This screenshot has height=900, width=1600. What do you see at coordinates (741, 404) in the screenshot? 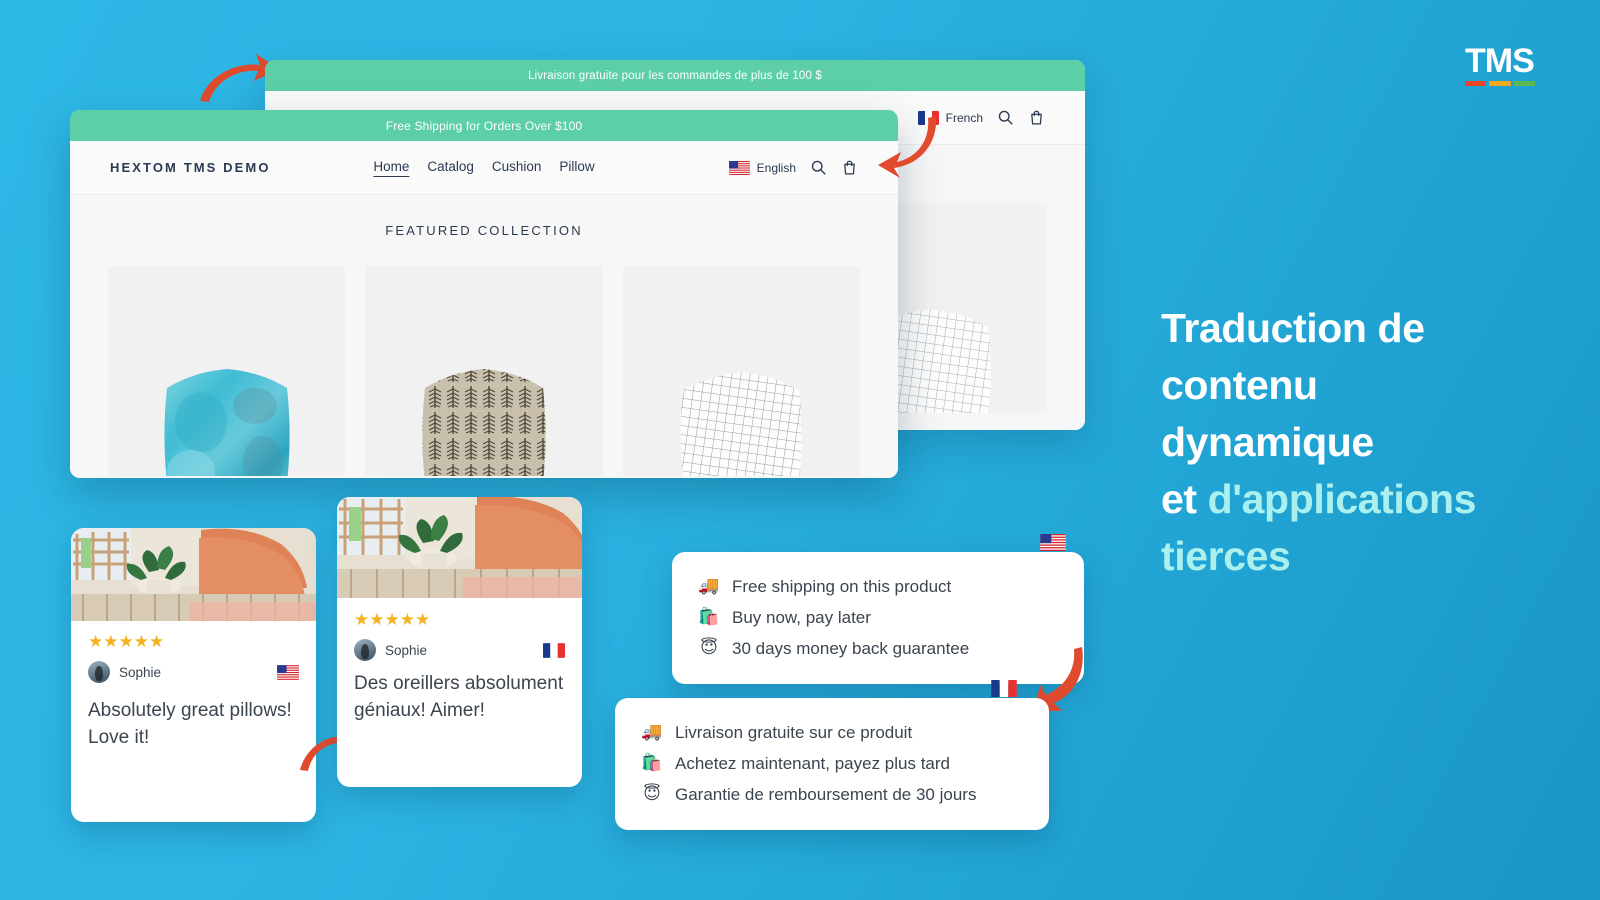
I see `grid-line-pillow-image` at bounding box center [741, 404].